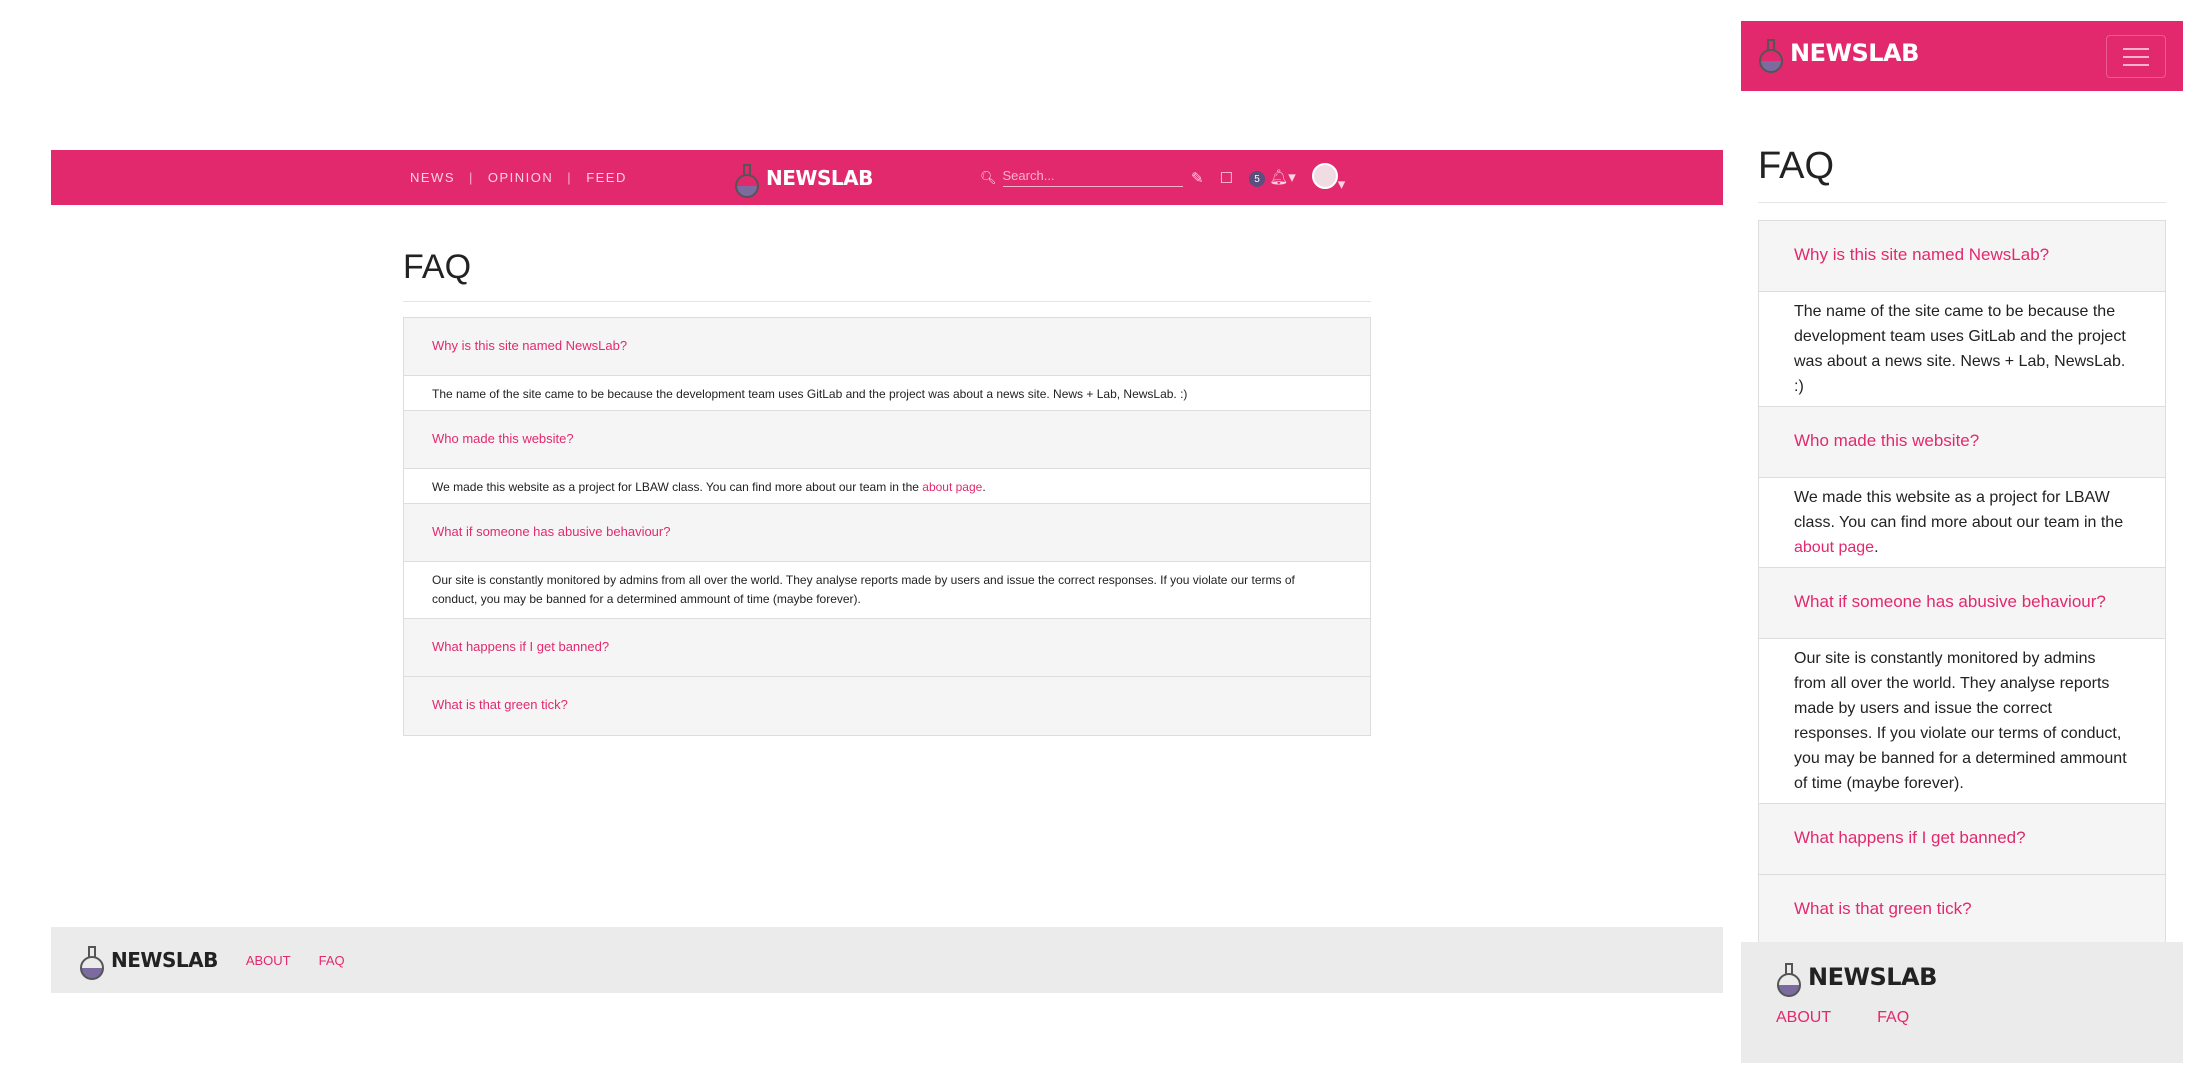 The image size is (2200, 1080). What do you see at coordinates (432, 177) in the screenshot?
I see `nav-news: NEWS` at bounding box center [432, 177].